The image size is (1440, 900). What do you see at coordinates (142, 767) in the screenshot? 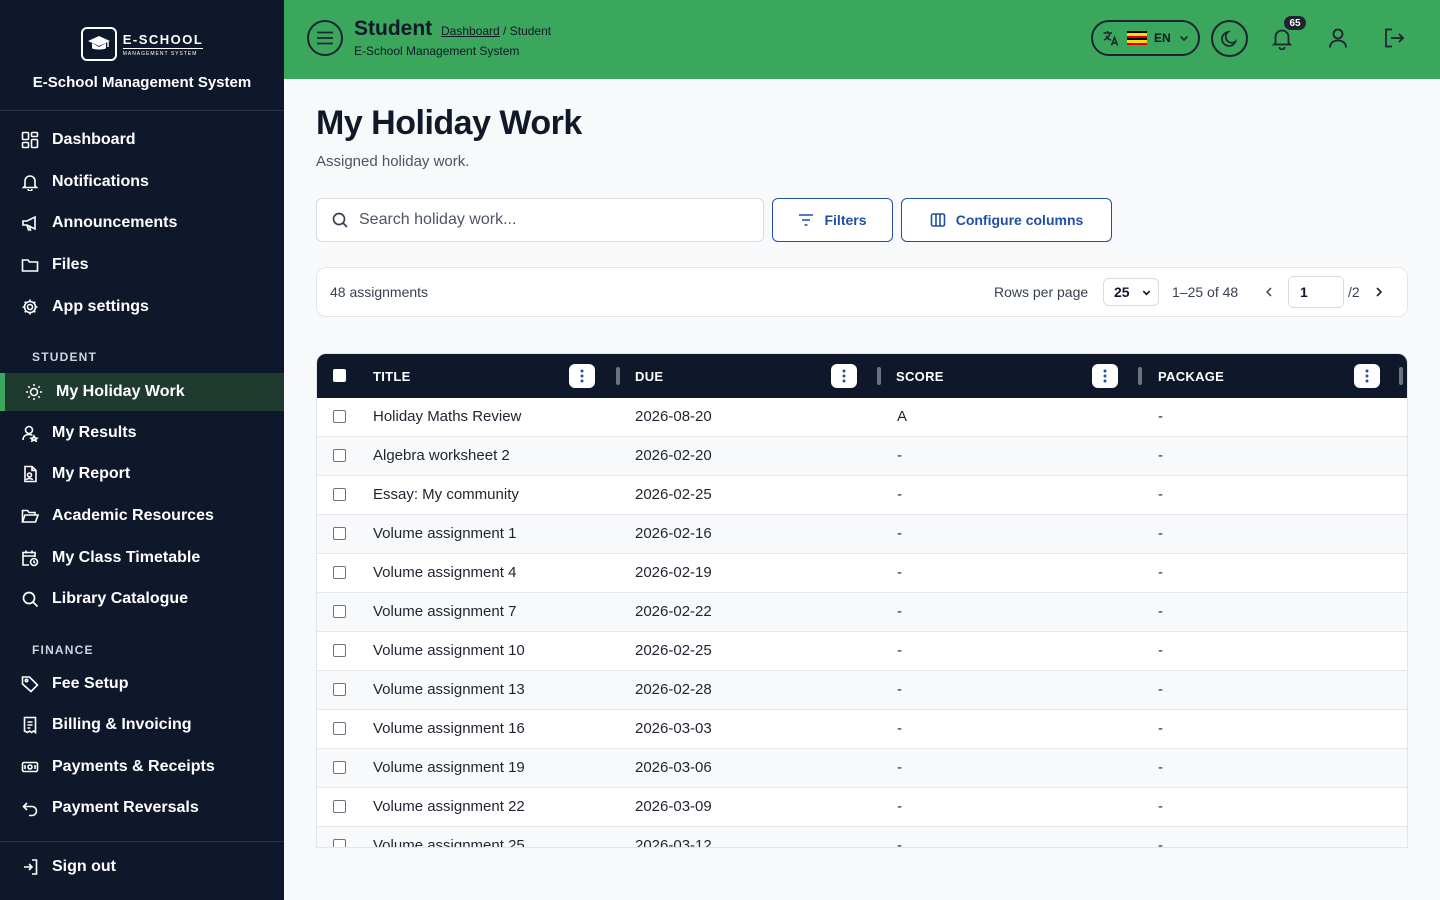
I see `sidebar-item-payments-receipts: Payments & Receipts` at bounding box center [142, 767].